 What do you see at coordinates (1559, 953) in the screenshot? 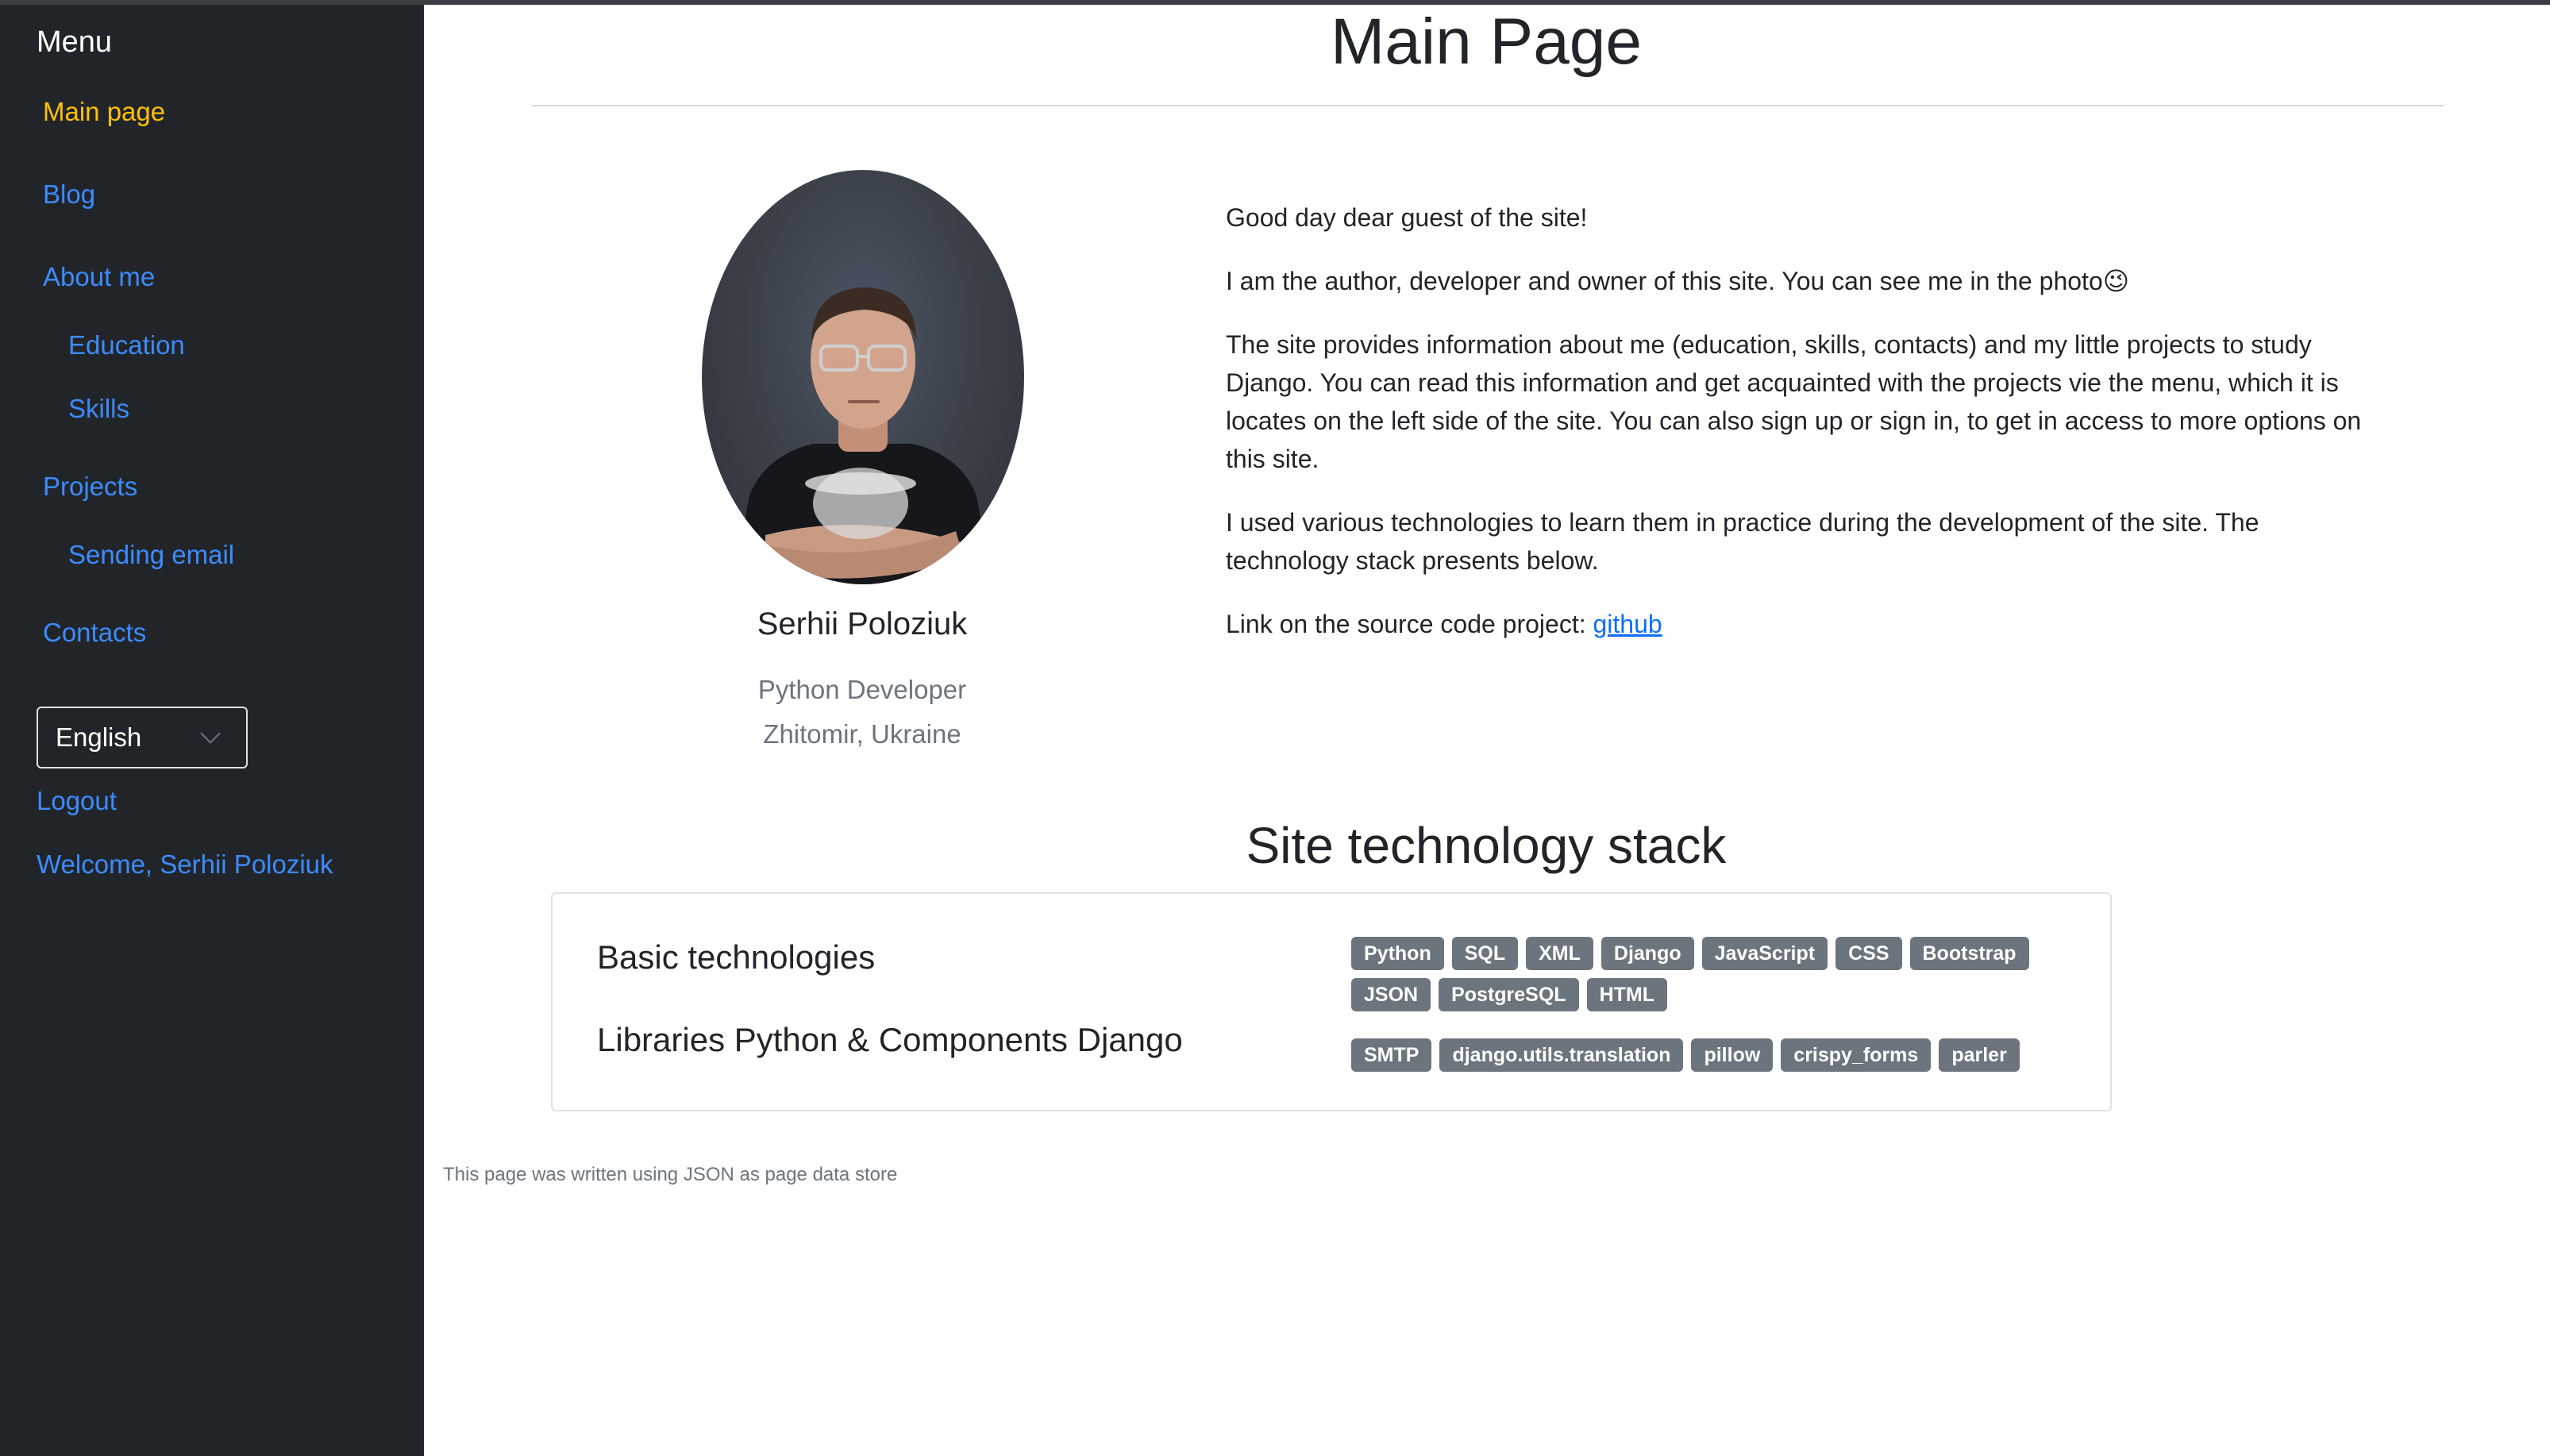
I see `badge: XML` at bounding box center [1559, 953].